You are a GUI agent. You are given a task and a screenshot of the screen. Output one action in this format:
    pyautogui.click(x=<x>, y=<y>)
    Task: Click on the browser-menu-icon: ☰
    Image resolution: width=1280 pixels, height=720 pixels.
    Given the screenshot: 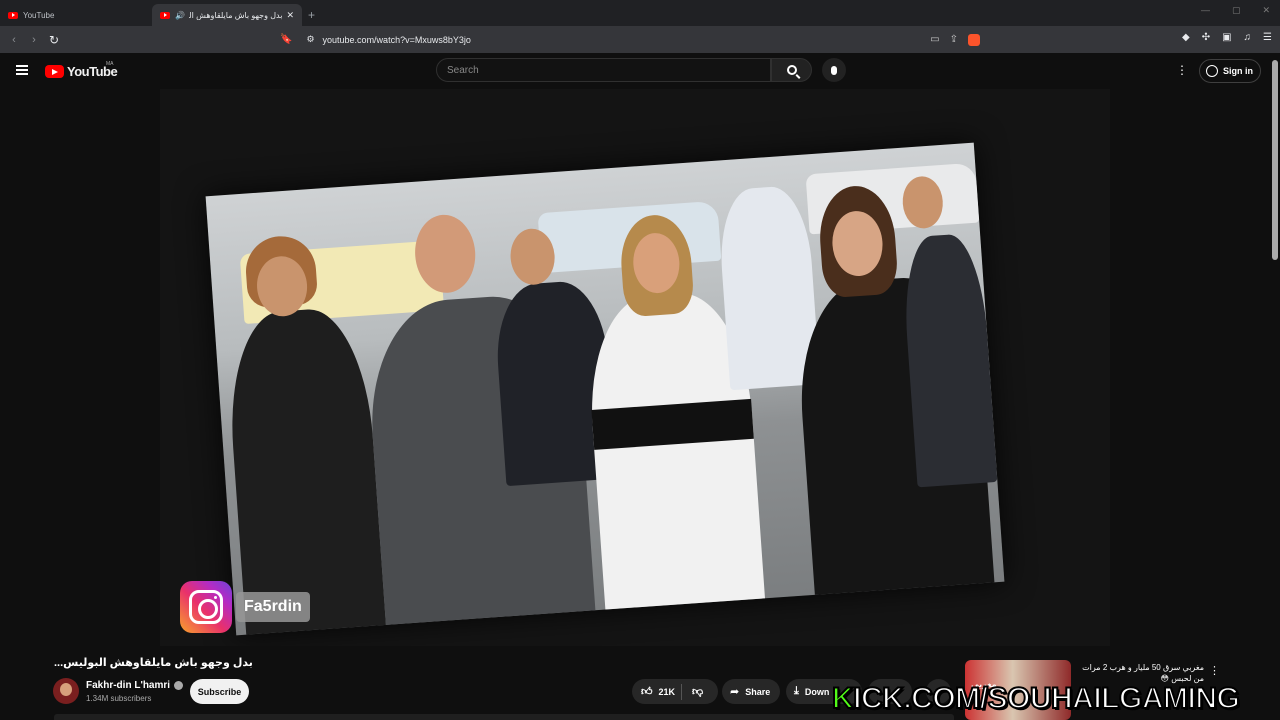 What is the action you would take?
    pyautogui.click(x=1267, y=37)
    